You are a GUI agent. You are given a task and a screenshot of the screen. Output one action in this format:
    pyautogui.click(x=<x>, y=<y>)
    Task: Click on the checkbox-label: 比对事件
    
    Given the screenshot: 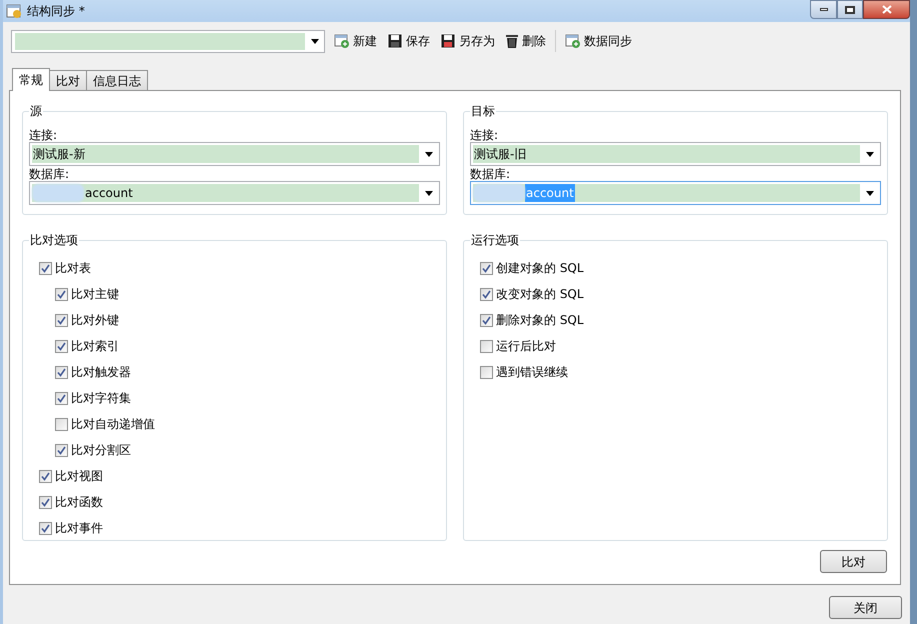 What is the action you would take?
    pyautogui.click(x=79, y=528)
    